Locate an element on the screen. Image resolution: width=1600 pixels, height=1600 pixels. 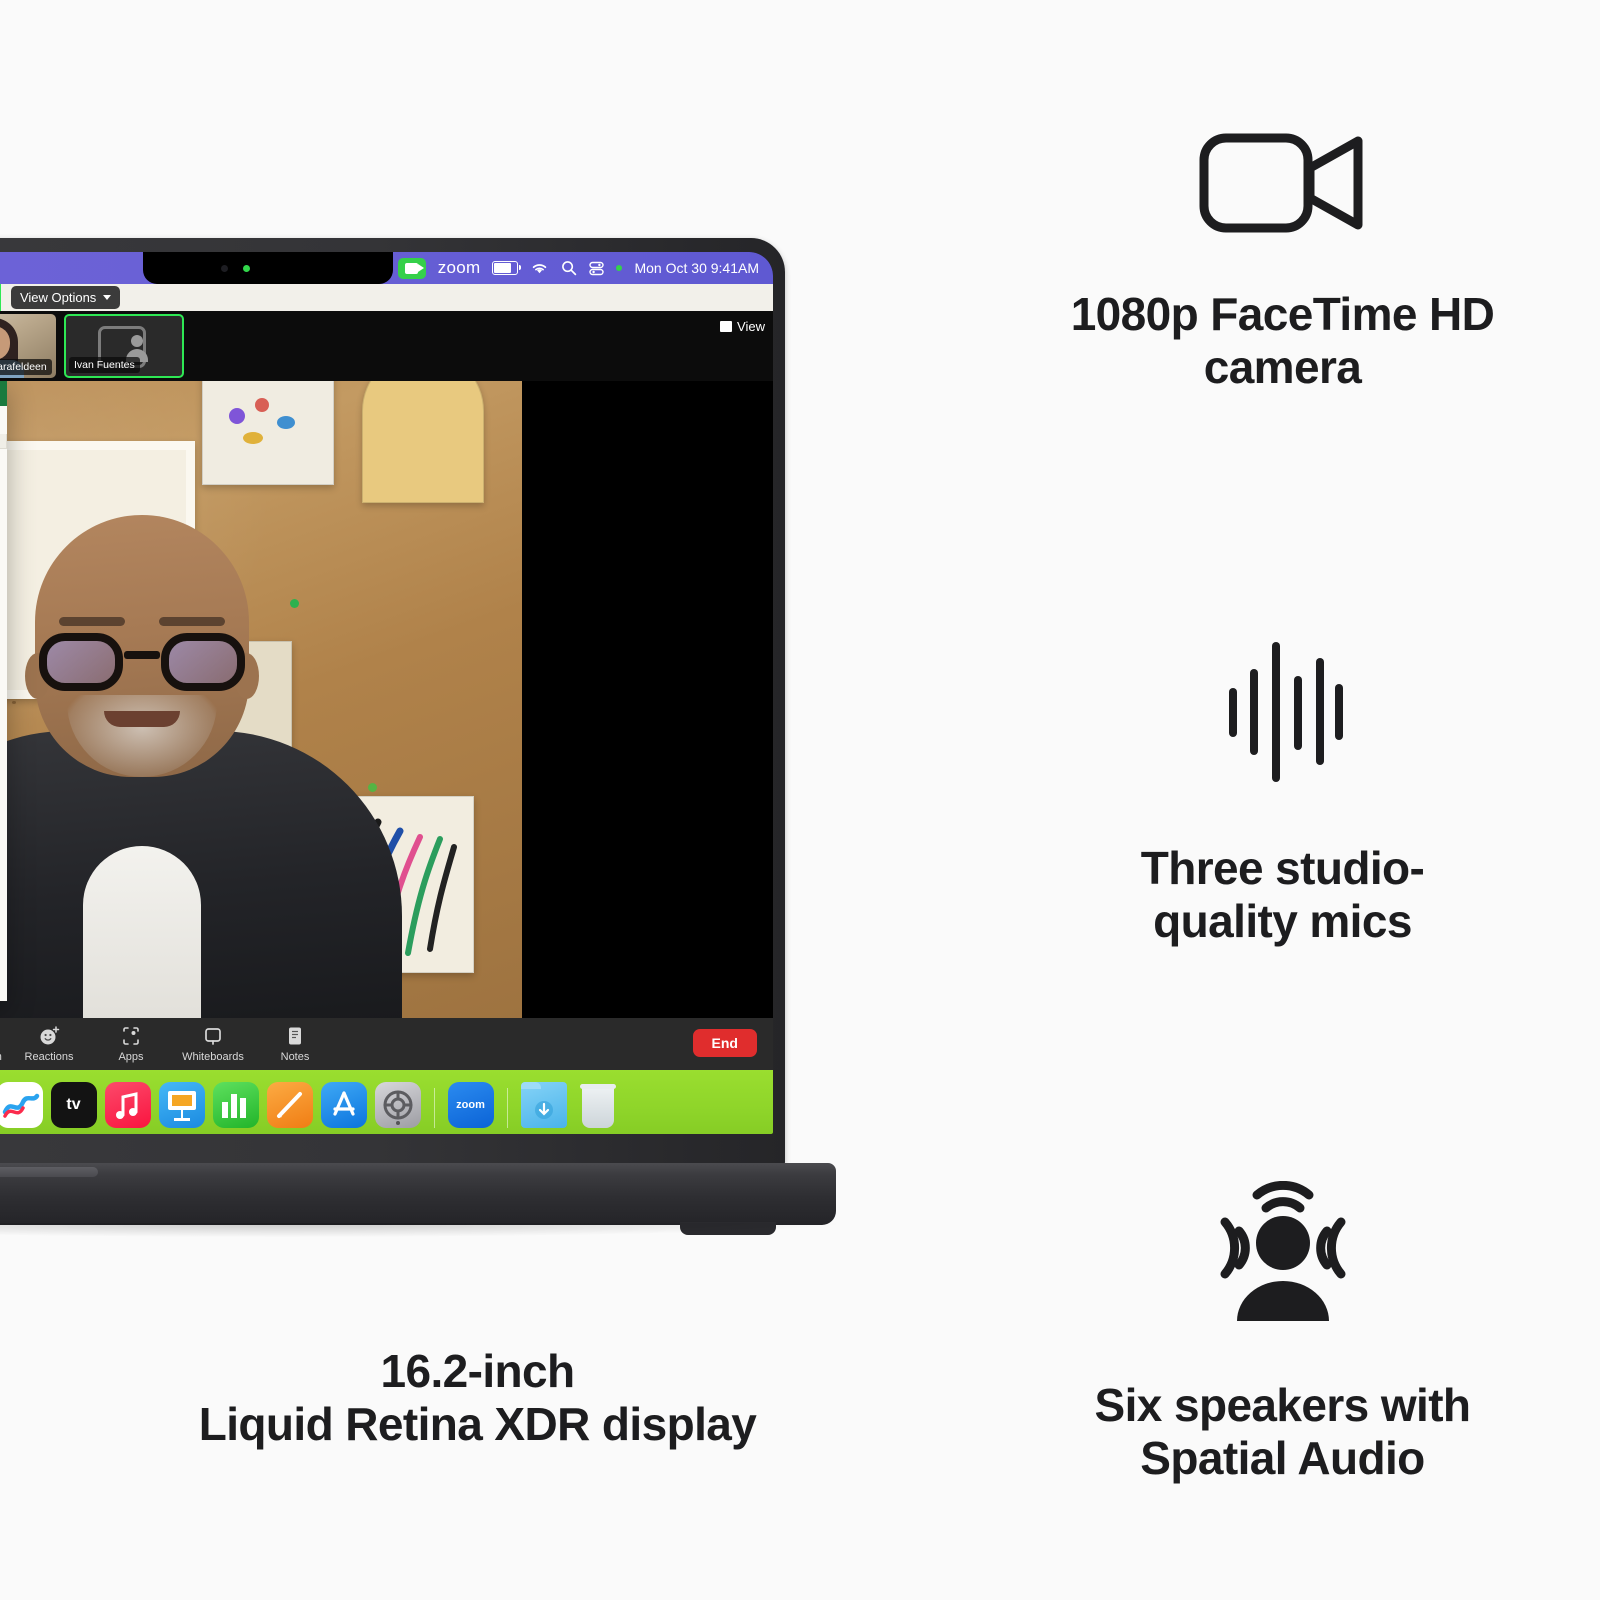
speakers-caption: Six speakers with Spatial Audio is located at coordinates (1283, 1432).